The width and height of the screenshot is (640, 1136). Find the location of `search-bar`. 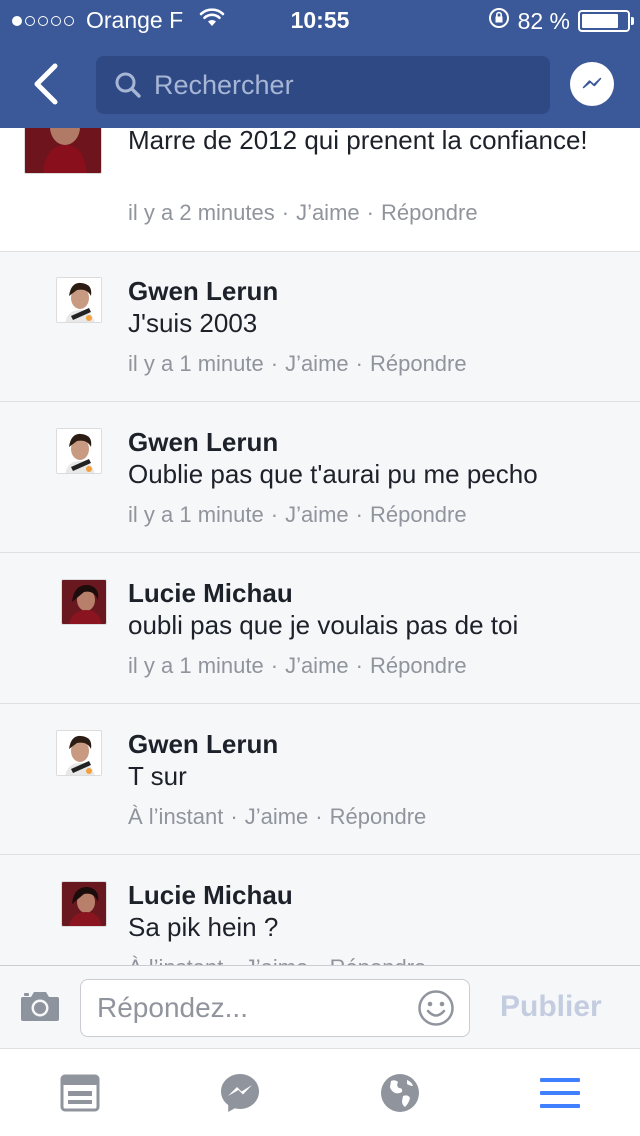

search-bar is located at coordinates (323, 85).